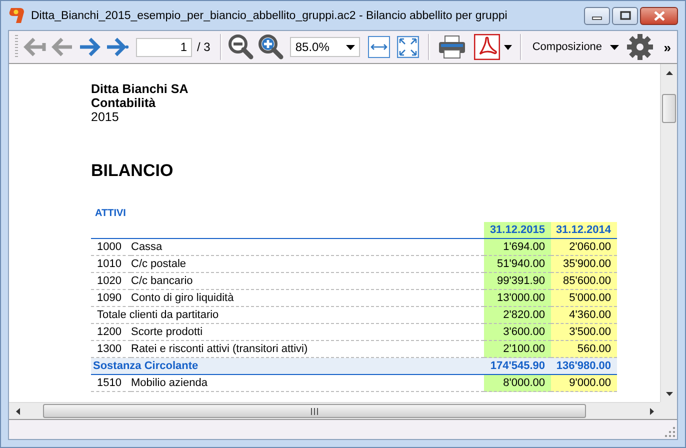  What do you see at coordinates (111, 332) in the screenshot?
I see `account-number: 1200` at bounding box center [111, 332].